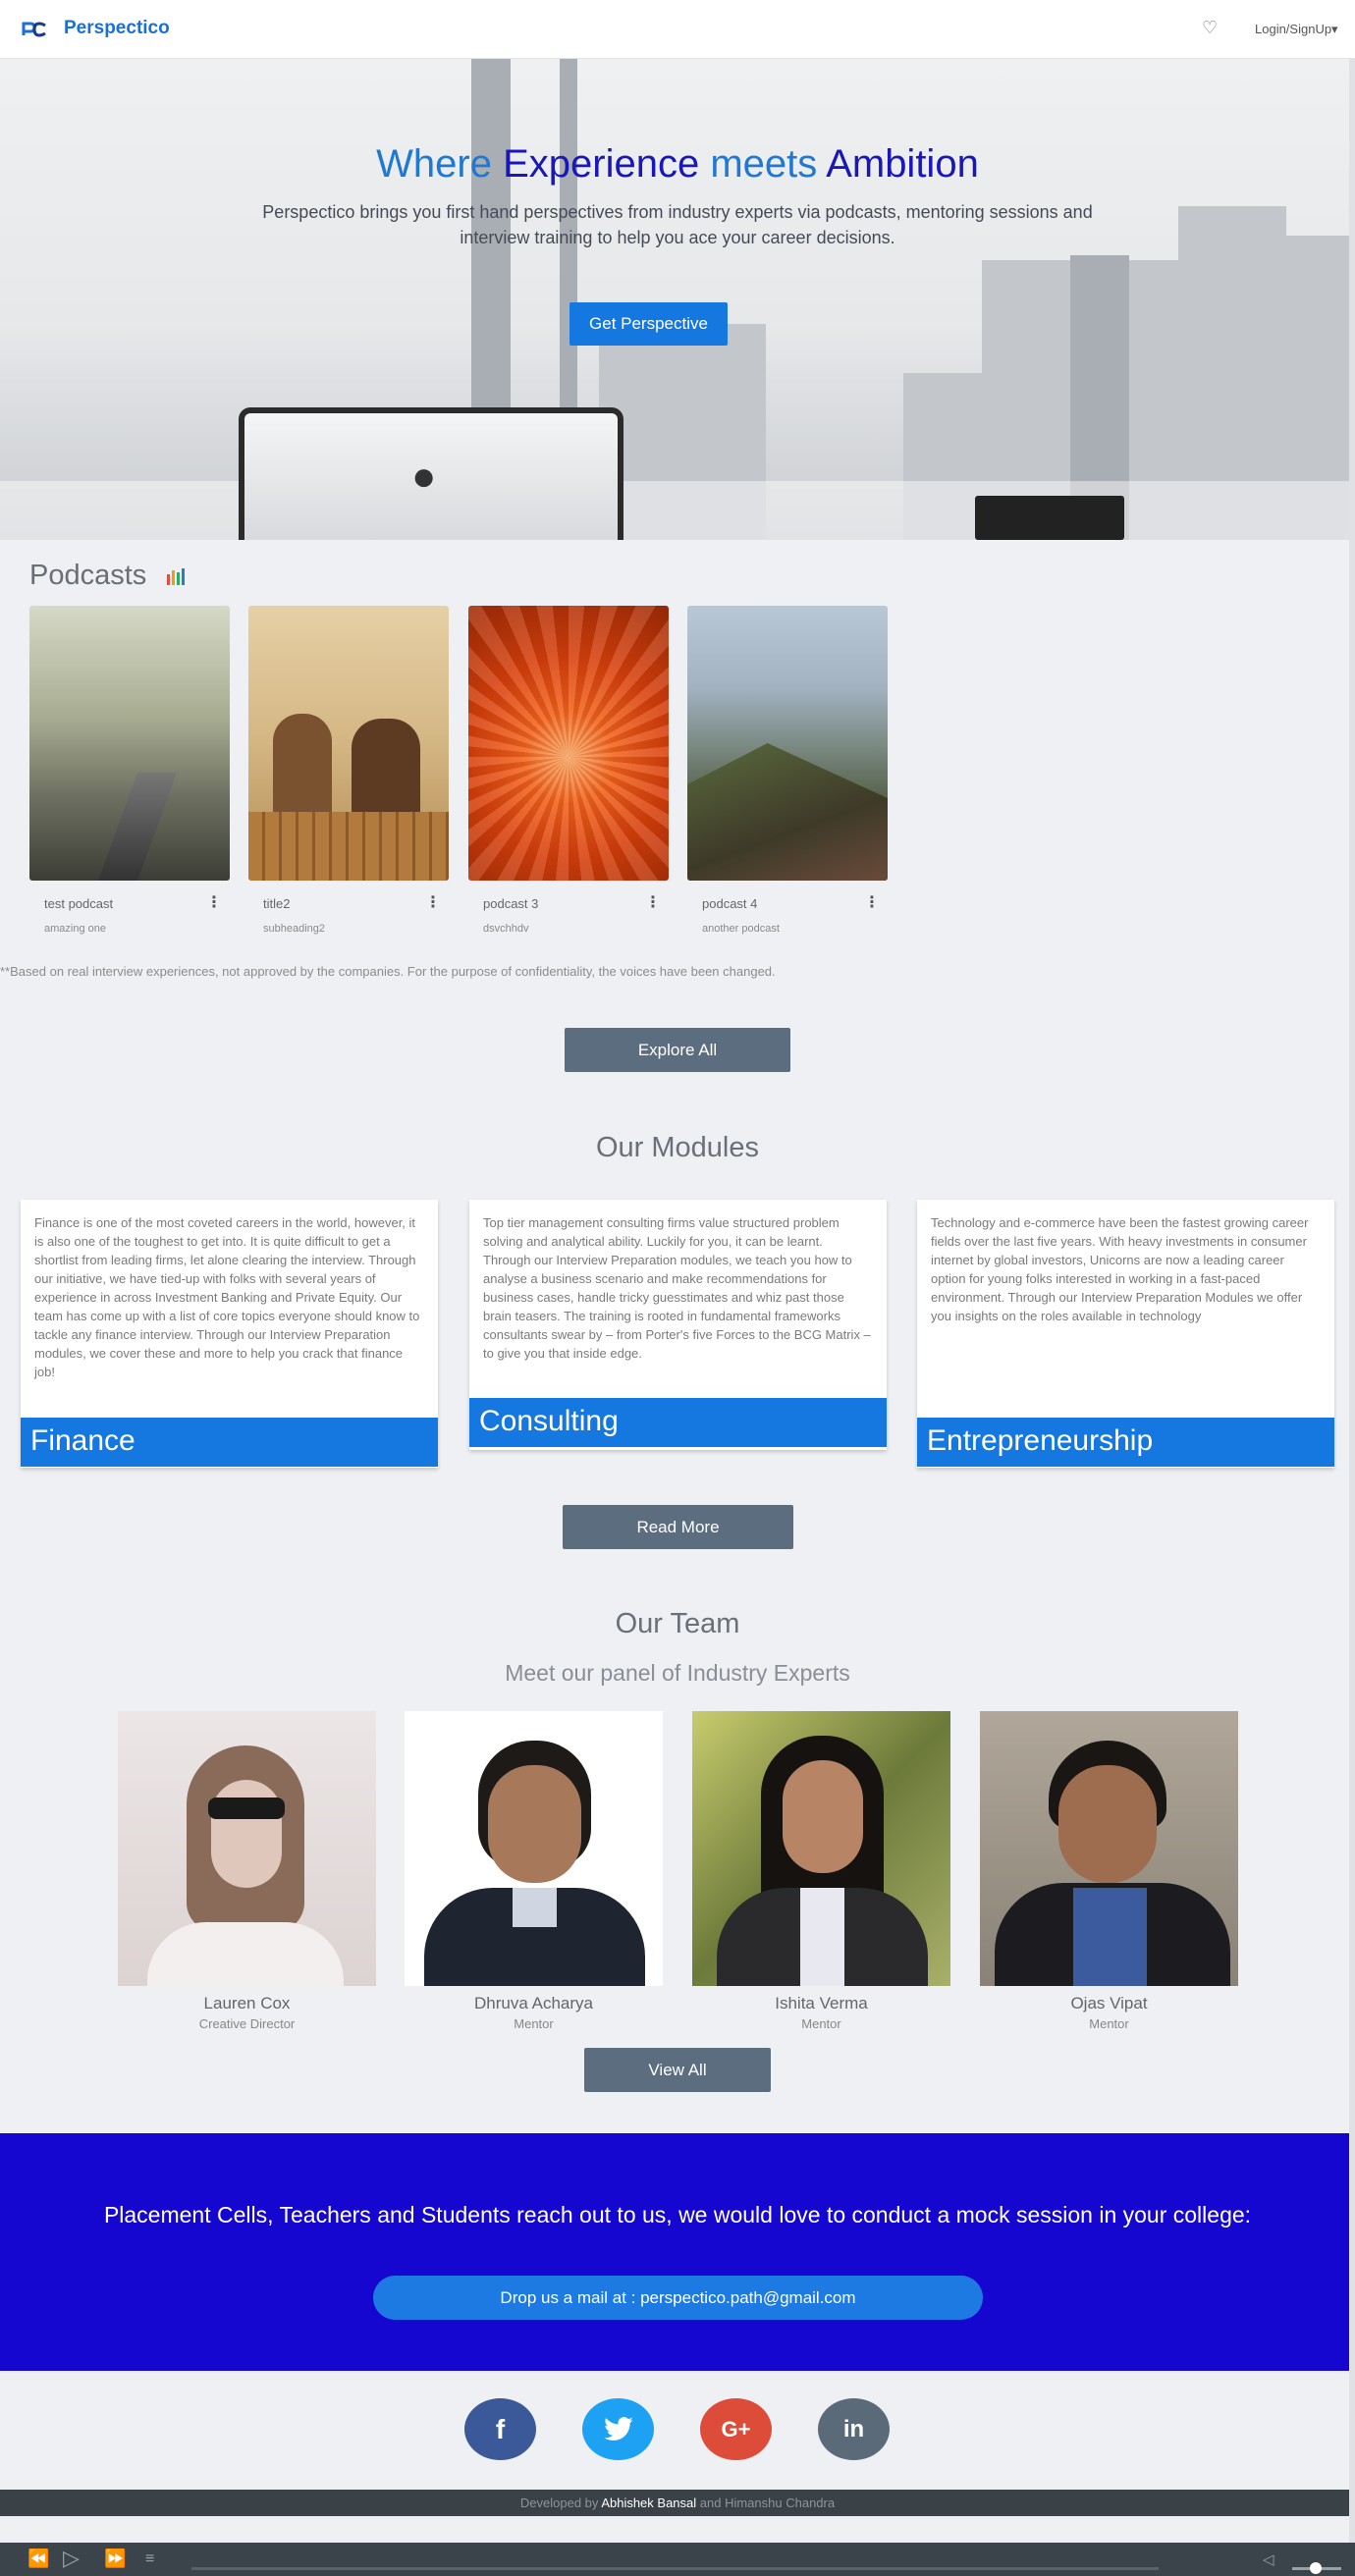  Describe the element at coordinates (677, 1147) in the screenshot. I see `modules-heading: Our Modules` at that location.